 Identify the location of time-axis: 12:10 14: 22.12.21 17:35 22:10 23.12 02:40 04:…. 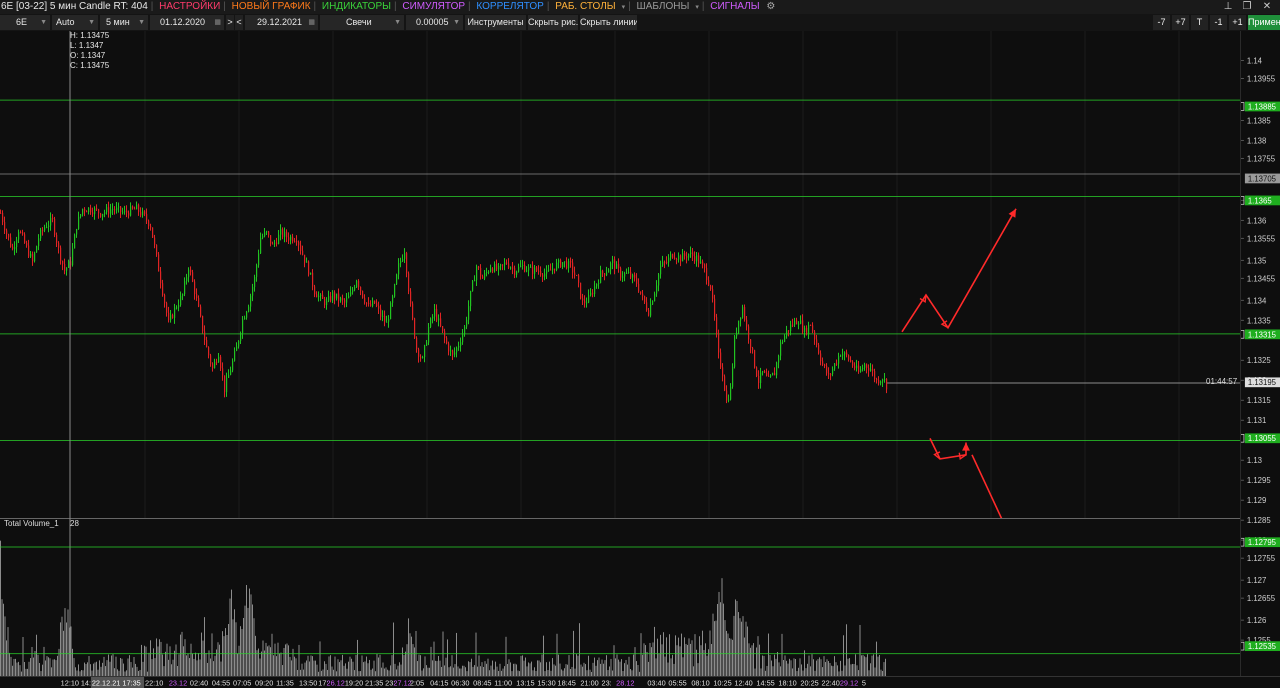
(640, 682).